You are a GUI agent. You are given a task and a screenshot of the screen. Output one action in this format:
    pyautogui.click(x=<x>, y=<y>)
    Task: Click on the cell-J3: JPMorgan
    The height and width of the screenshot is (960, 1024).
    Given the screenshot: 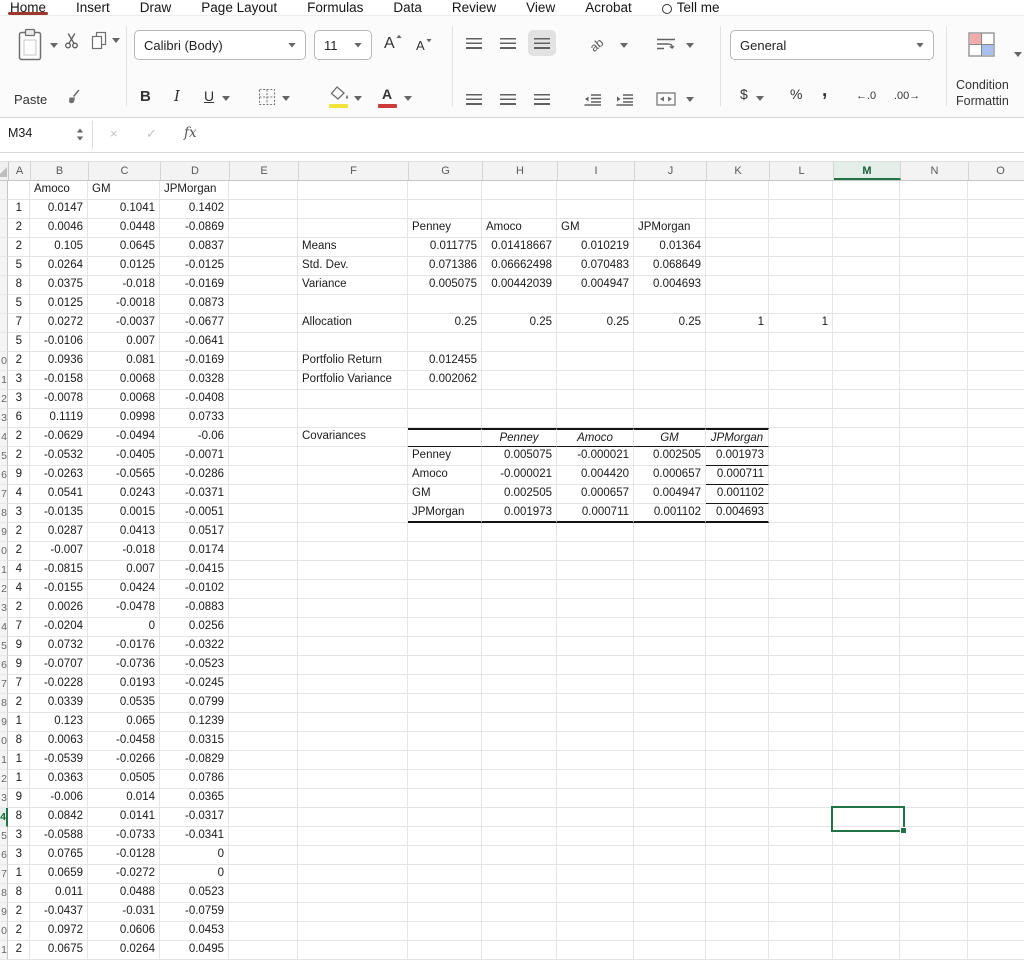 What is the action you would take?
    pyautogui.click(x=670, y=228)
    